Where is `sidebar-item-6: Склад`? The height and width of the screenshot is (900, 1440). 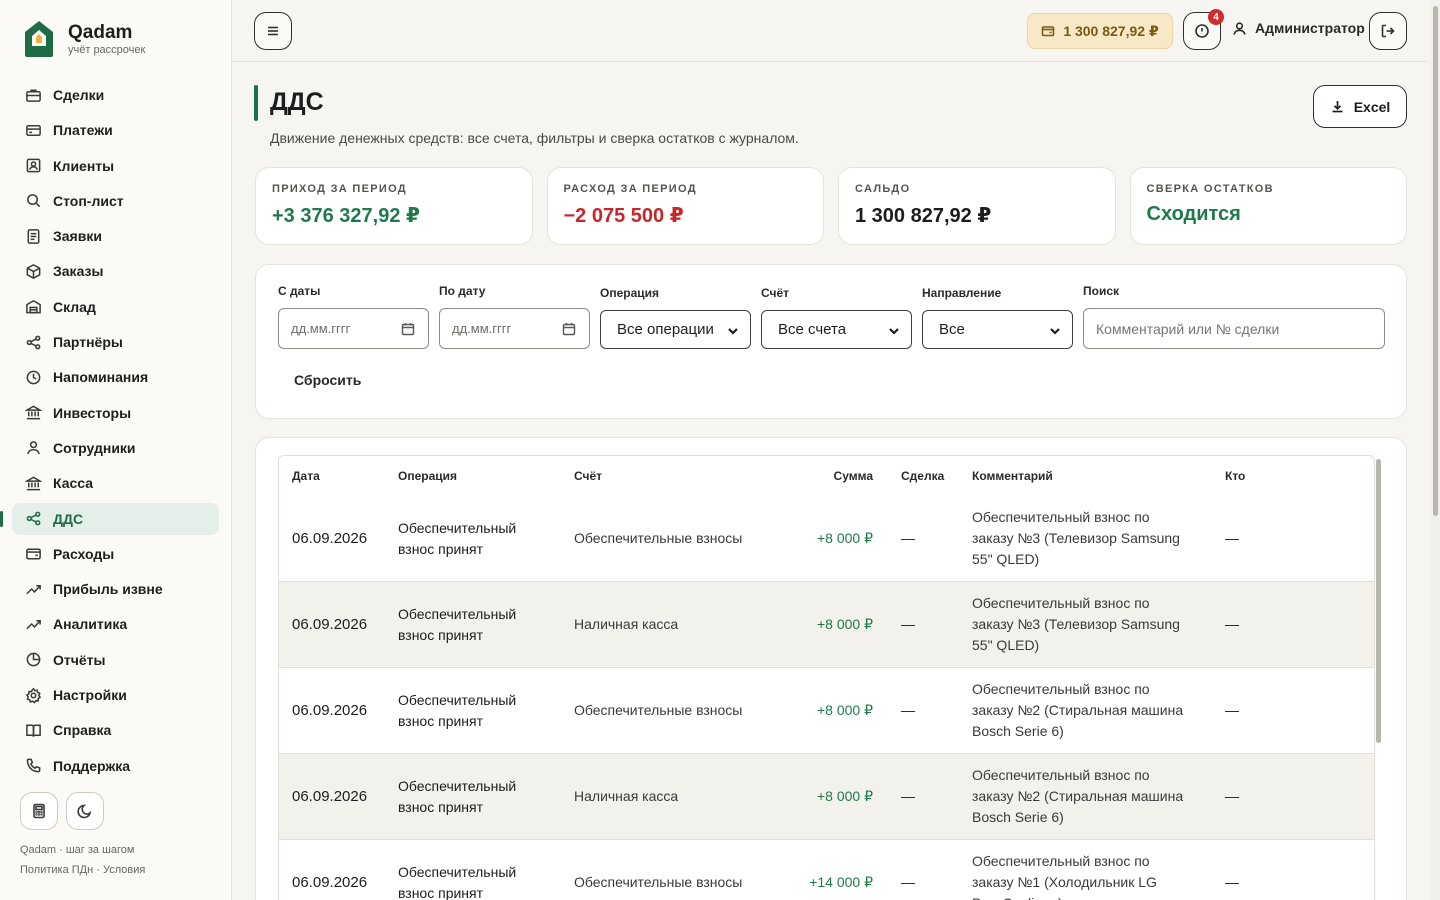
sidebar-item-6: Склад is located at coordinates (115, 307).